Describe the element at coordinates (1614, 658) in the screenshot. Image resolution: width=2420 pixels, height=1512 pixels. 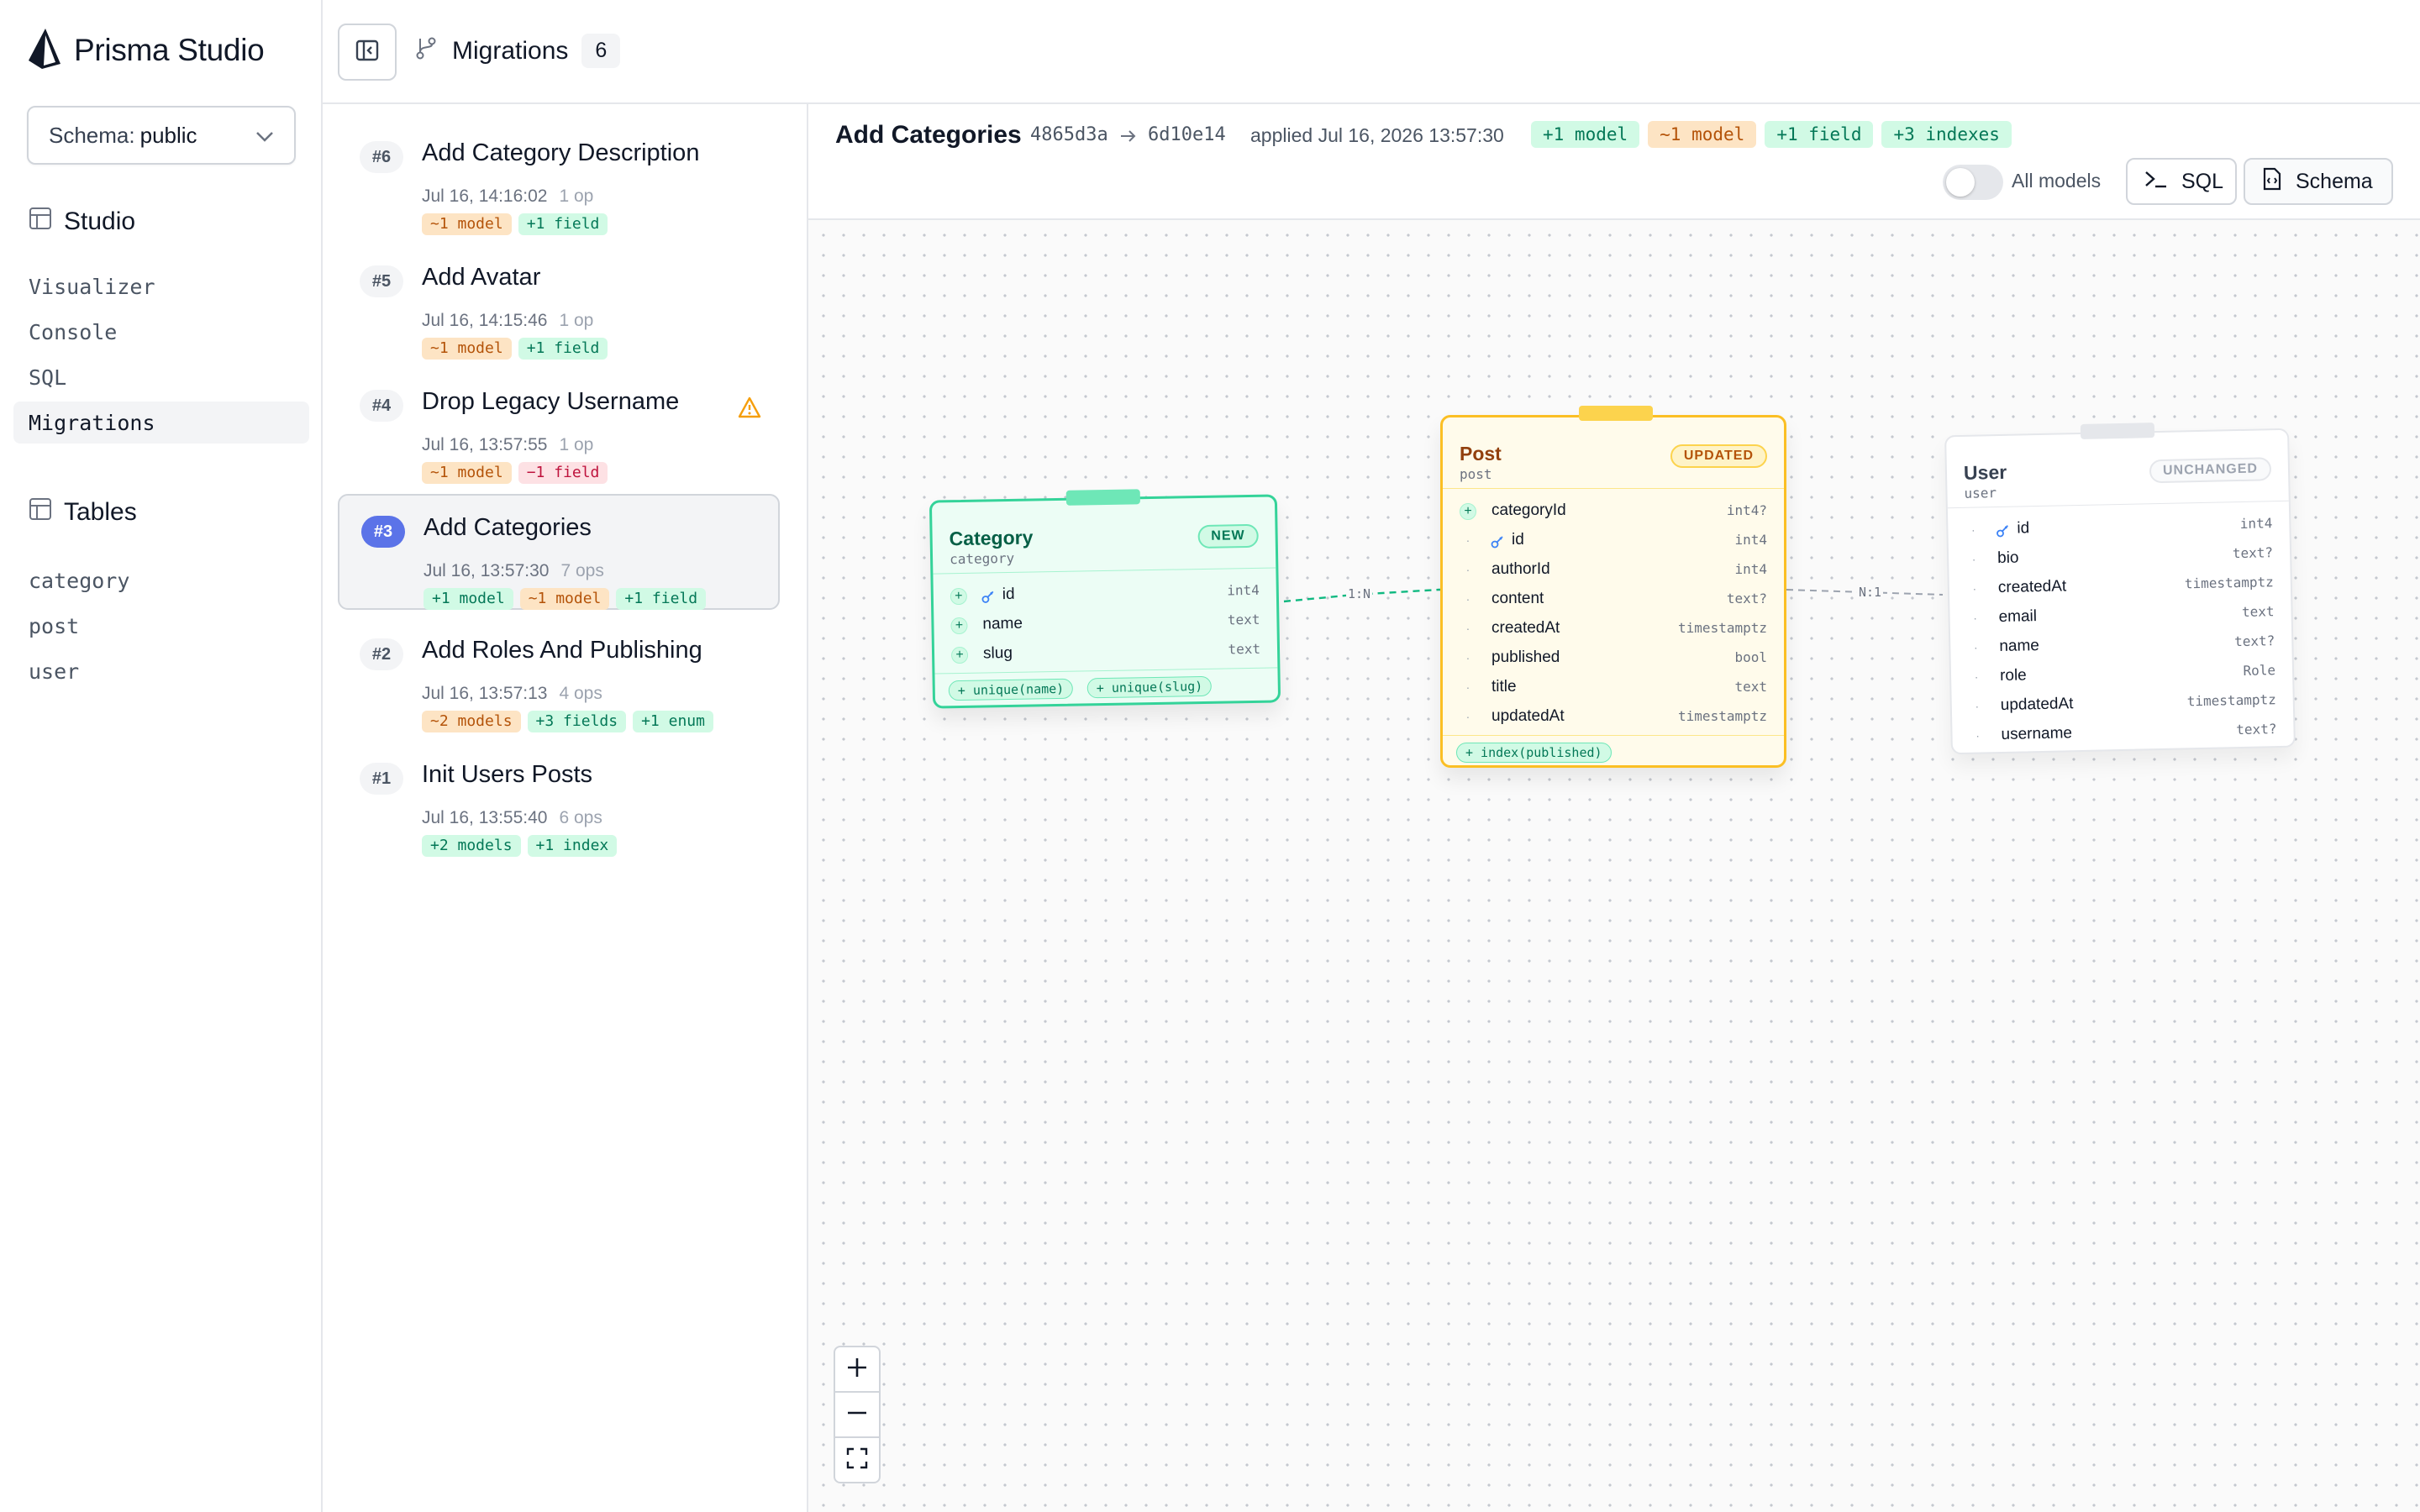
I see `field-row: · published bool` at that location.